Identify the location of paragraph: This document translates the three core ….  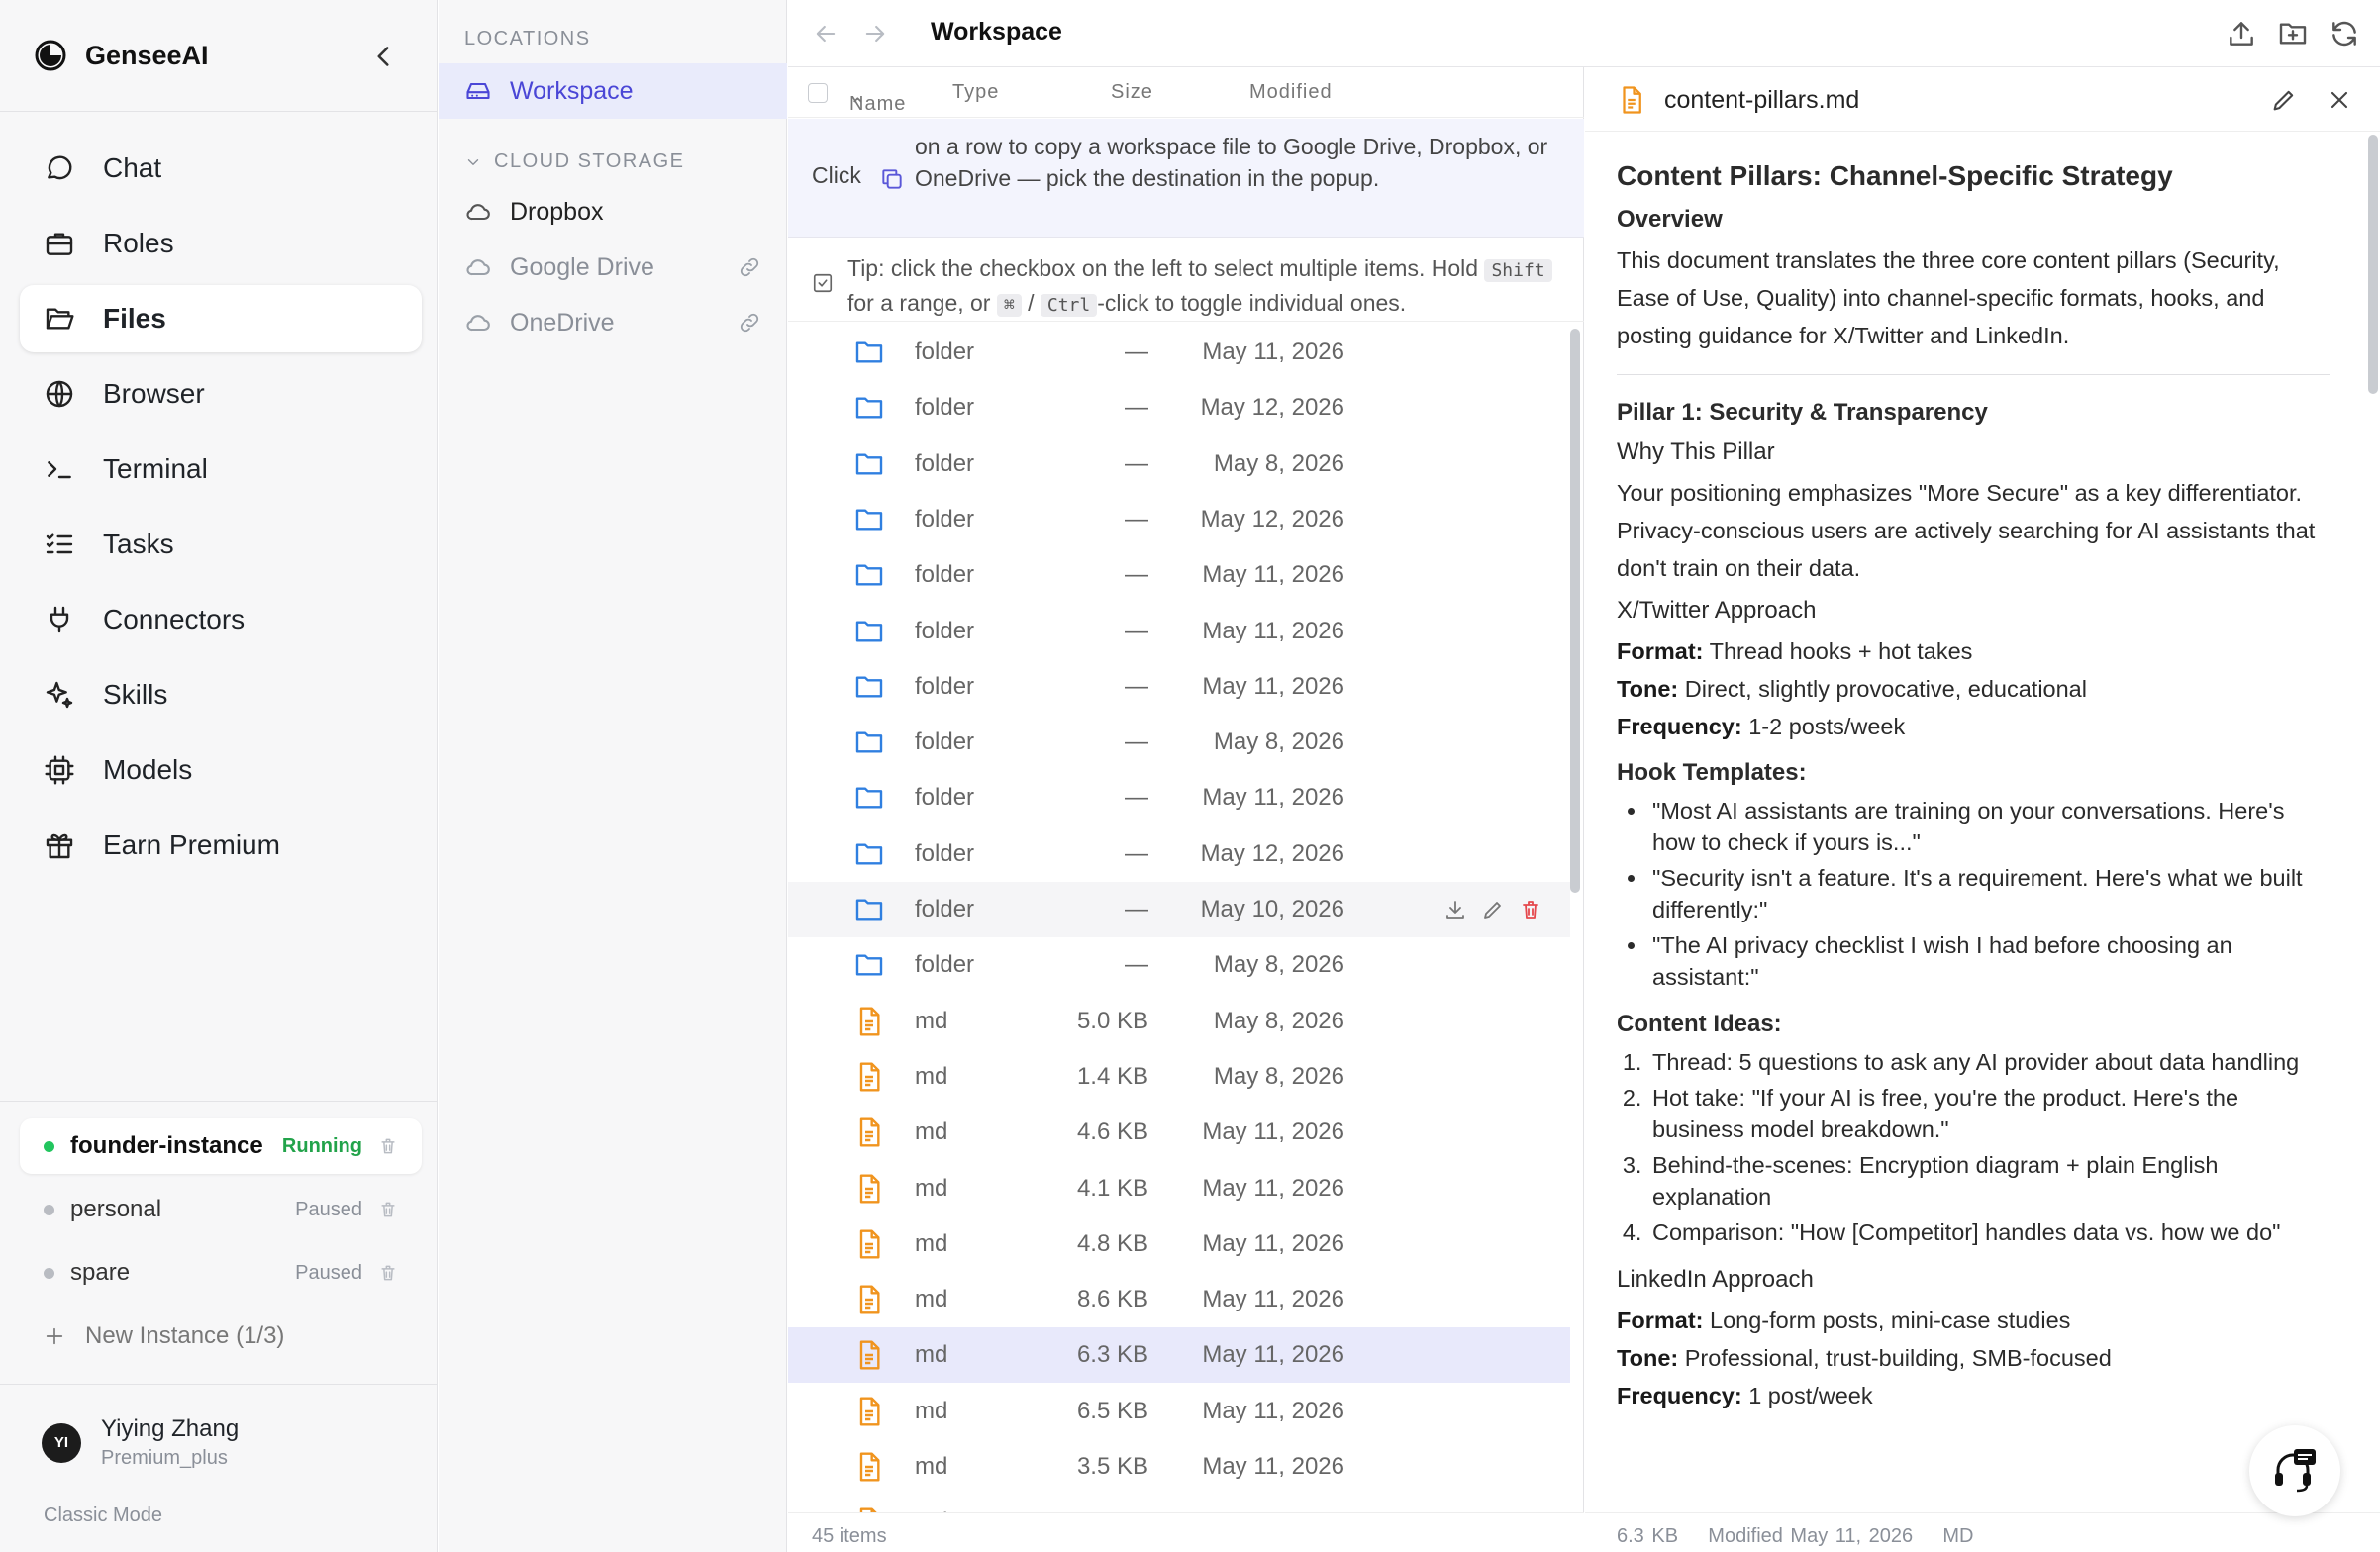
(1948, 297).